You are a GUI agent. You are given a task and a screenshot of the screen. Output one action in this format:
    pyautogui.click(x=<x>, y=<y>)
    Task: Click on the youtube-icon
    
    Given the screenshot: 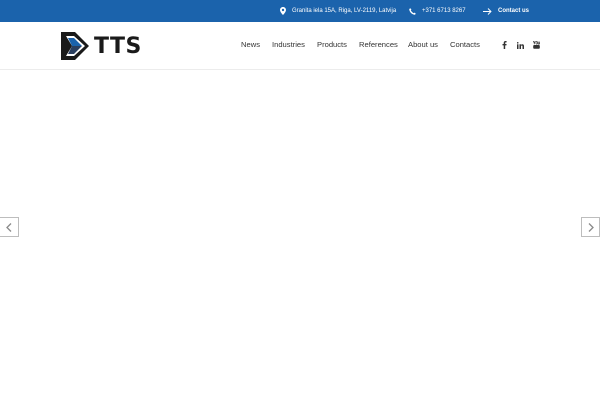 What is the action you would take?
    pyautogui.click(x=536, y=45)
    